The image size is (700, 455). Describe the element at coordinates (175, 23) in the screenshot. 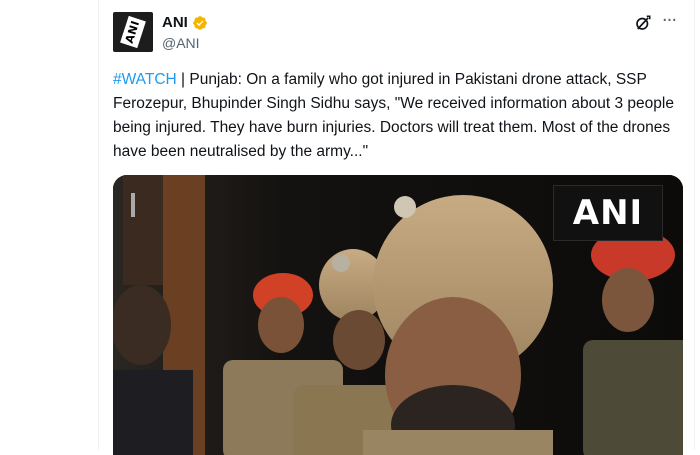

I see `author-name: ANI` at that location.